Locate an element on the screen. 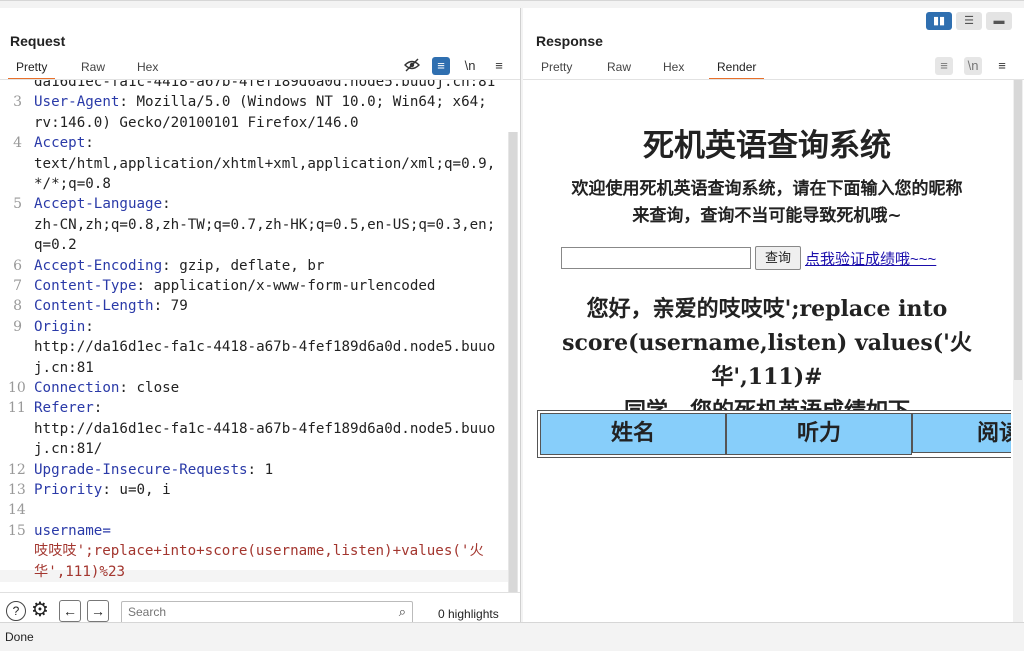 The width and height of the screenshot is (1024, 651). line-number: 7 is located at coordinates (17, 286).